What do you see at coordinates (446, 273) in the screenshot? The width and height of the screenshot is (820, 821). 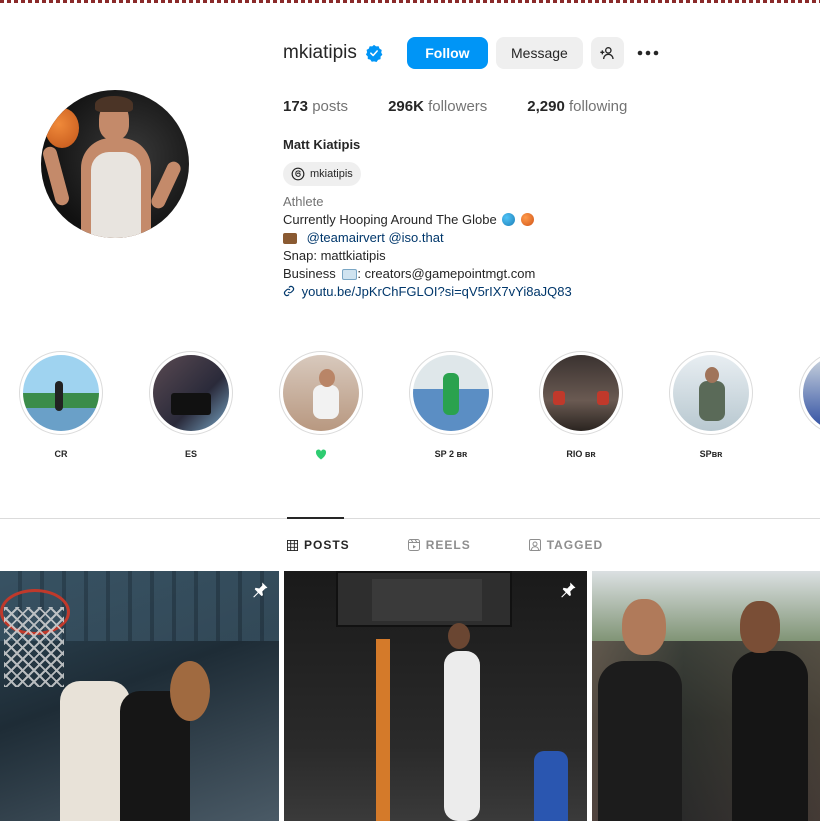 I see `bio-business-email: : creators@gamepointmgt.com` at bounding box center [446, 273].